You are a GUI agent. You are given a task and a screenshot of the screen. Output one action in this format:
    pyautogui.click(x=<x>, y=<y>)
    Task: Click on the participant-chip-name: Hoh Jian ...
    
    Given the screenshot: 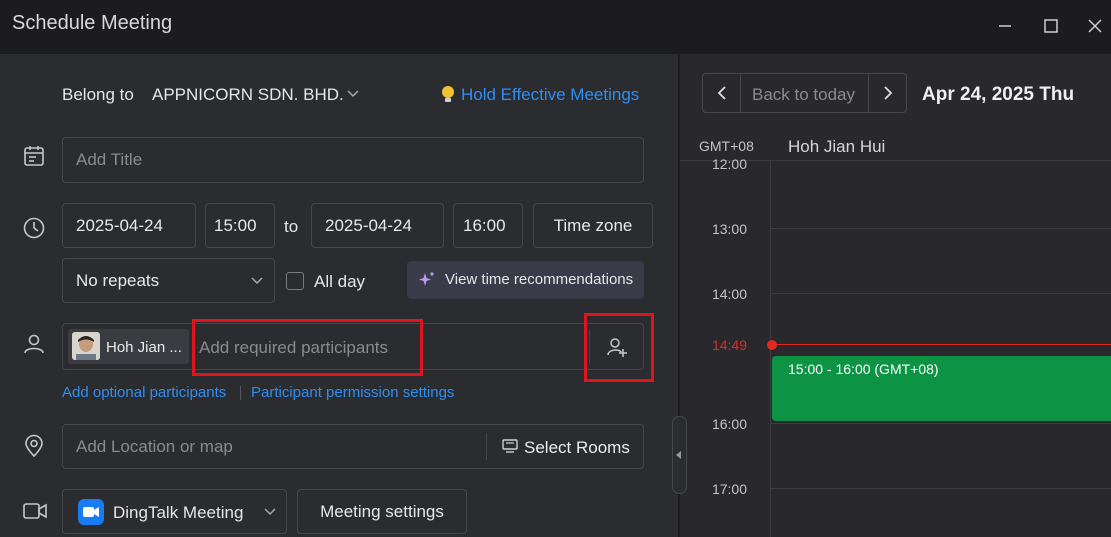 What is the action you would take?
    pyautogui.click(x=144, y=347)
    